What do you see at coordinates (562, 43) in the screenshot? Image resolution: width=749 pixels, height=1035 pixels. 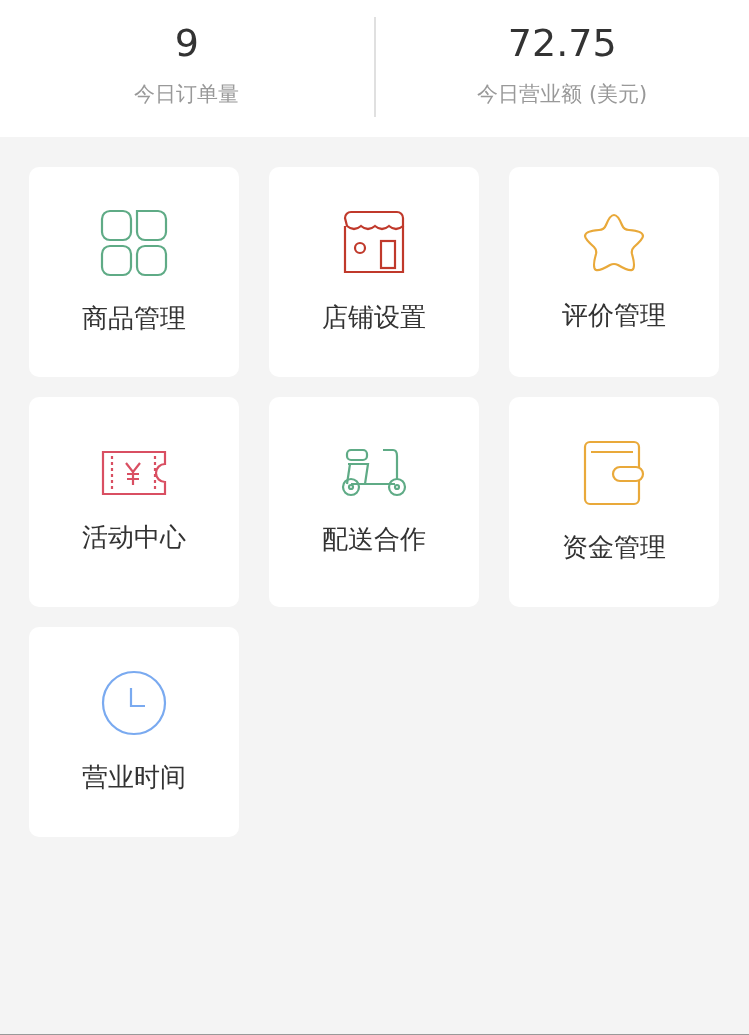 I see `stat-value: 72.75` at bounding box center [562, 43].